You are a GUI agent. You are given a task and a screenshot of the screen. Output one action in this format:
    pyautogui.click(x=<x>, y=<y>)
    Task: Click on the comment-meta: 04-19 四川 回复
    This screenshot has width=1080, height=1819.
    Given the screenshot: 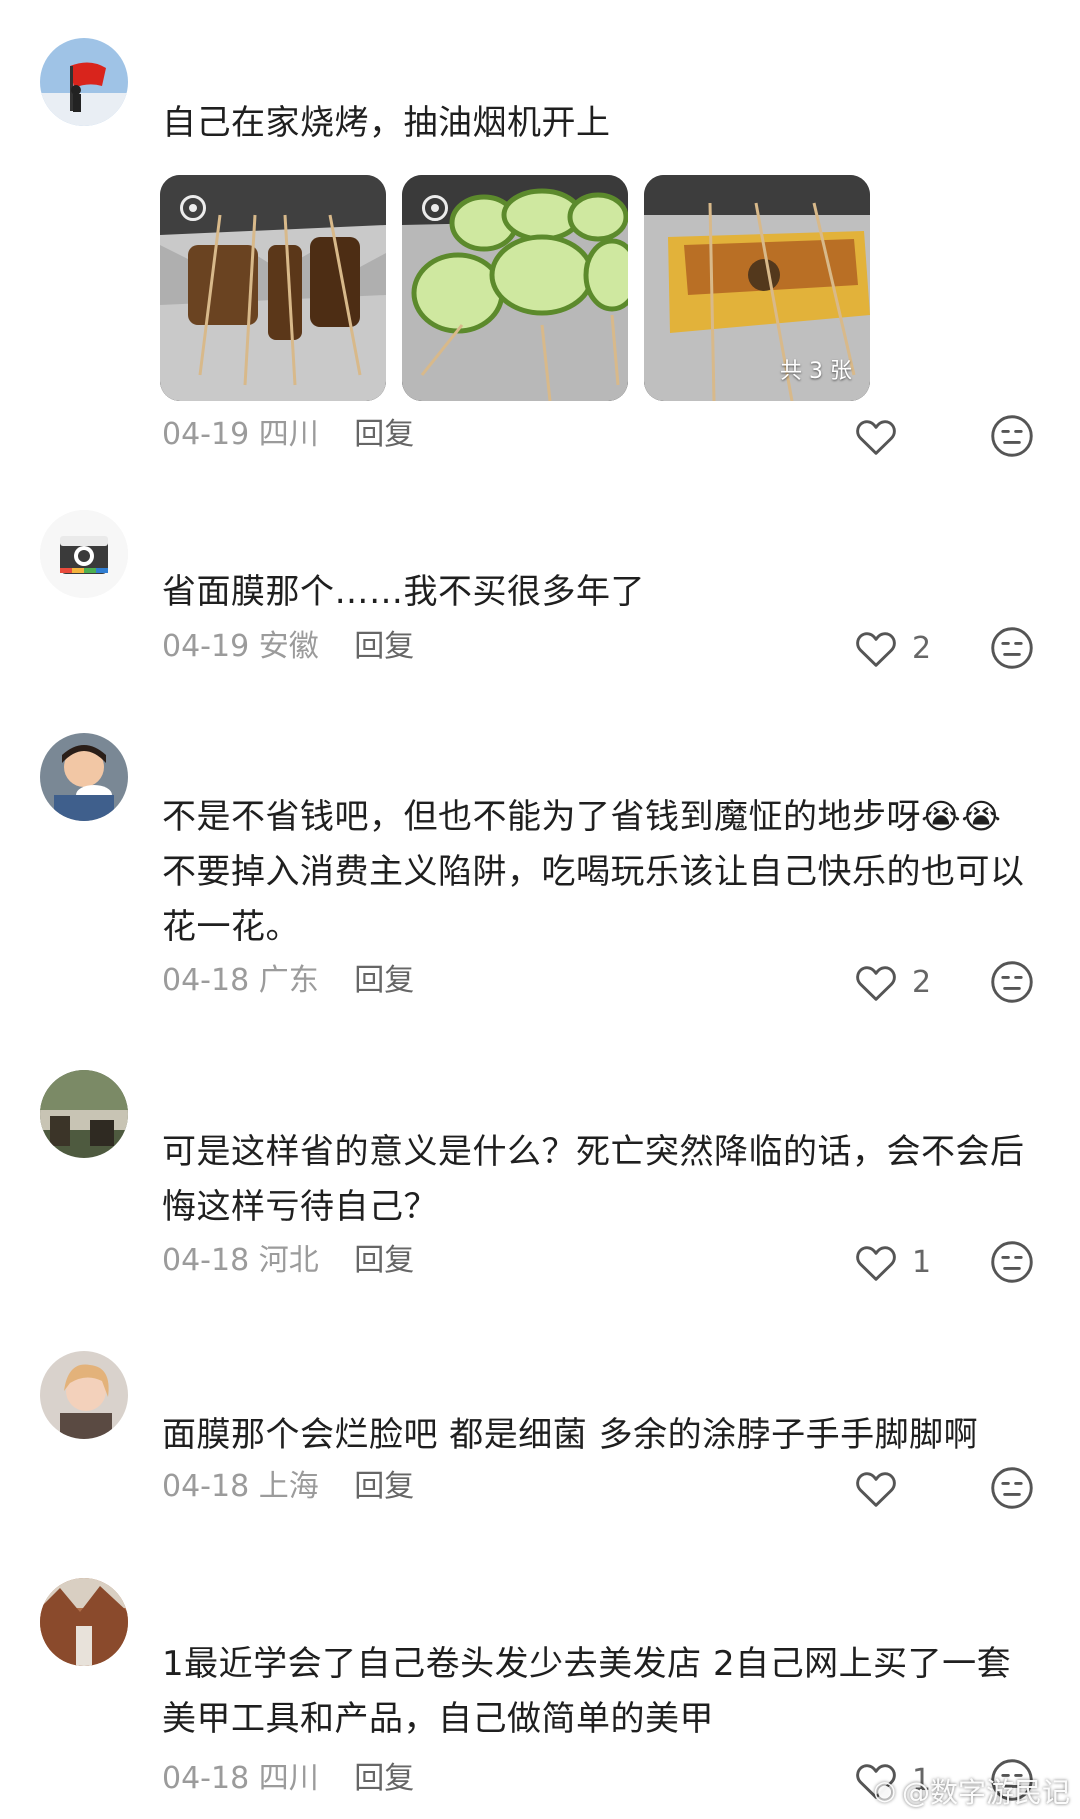 What is the action you would take?
    pyautogui.click(x=288, y=435)
    